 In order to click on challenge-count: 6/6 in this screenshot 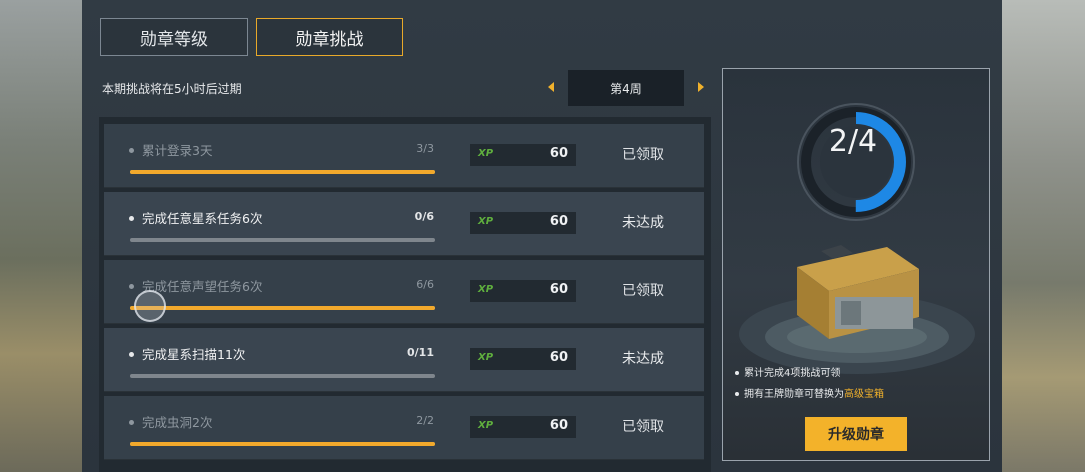, I will do `click(425, 284)`.